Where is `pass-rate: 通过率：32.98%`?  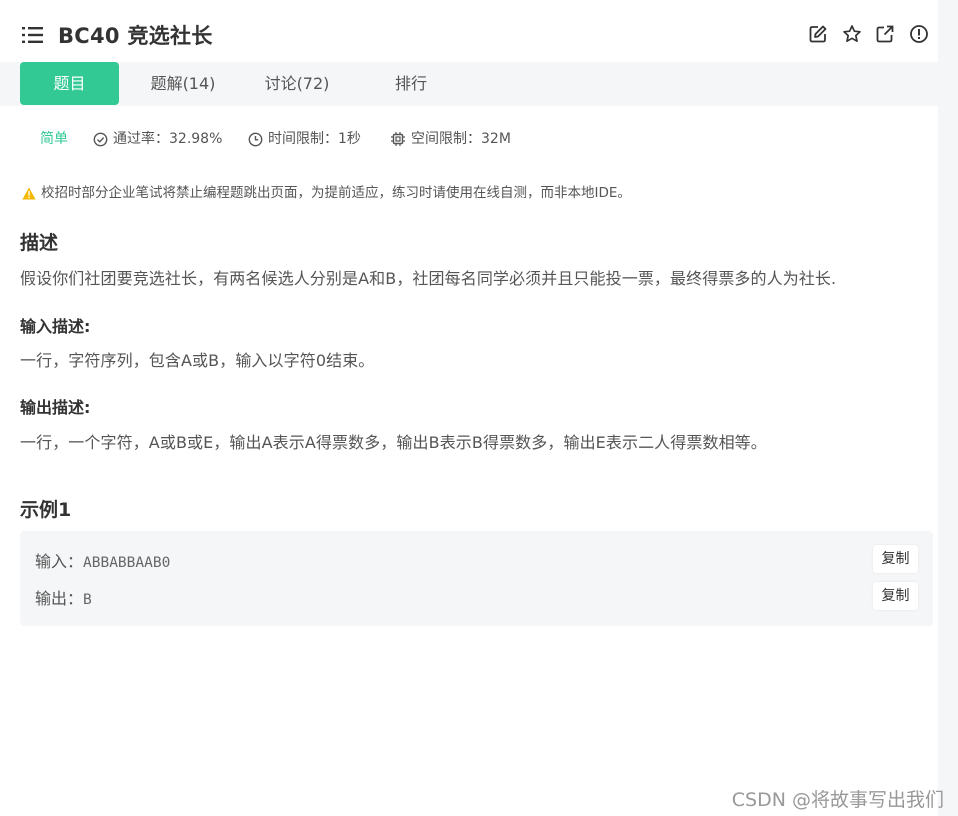 pass-rate: 通过率：32.98% is located at coordinates (157, 139).